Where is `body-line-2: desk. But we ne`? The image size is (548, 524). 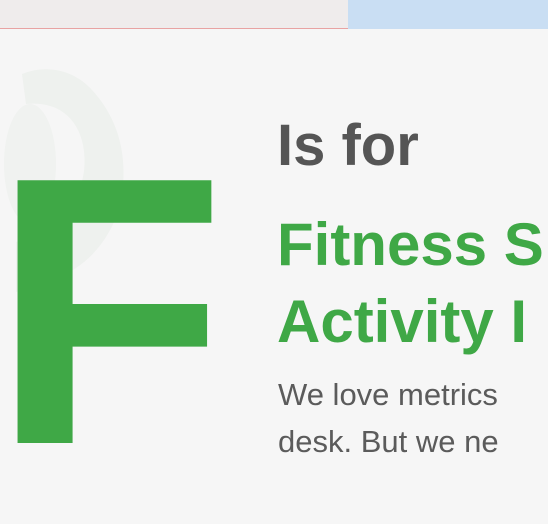 body-line-2: desk. But we ne is located at coordinates (388, 441).